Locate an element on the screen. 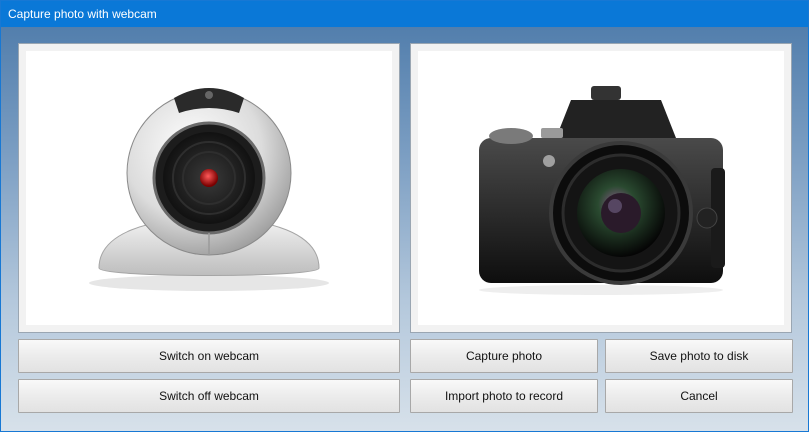 The height and width of the screenshot is (432, 809). cancel-button: Cancel is located at coordinates (699, 396).